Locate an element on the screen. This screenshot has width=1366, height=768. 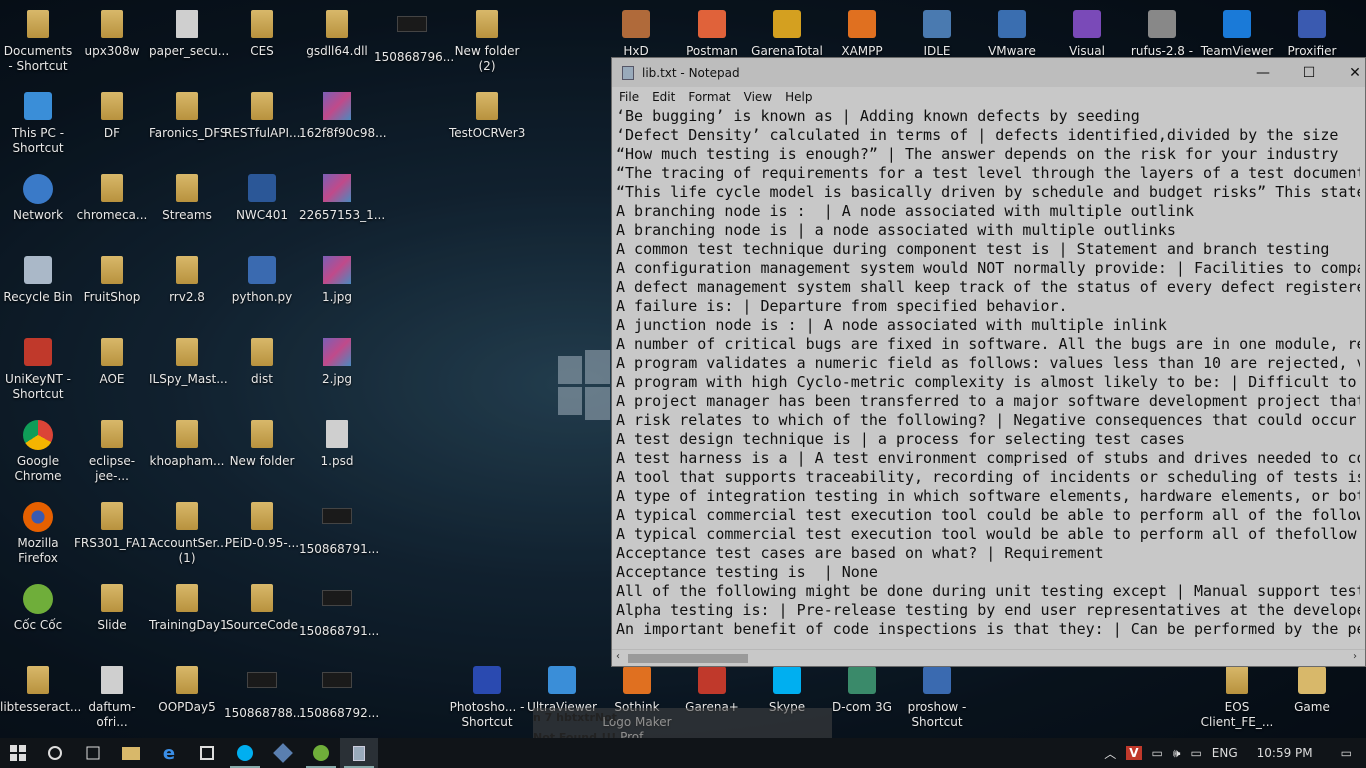
taskbar-coccoc is located at coordinates (321, 753).